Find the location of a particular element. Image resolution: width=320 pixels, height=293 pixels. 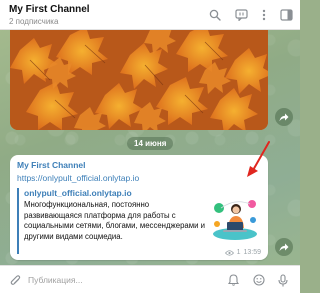

notification-bell-icon is located at coordinates (233, 280).